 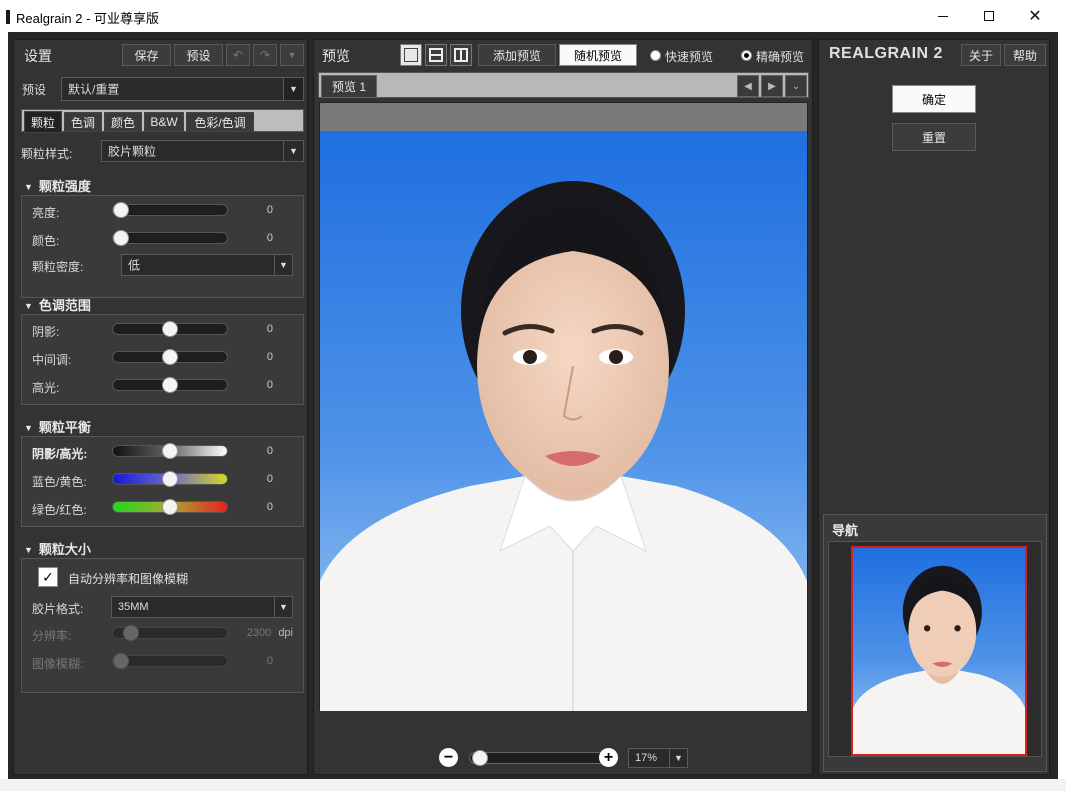 I want to click on navigator-view, so click(x=935, y=649).